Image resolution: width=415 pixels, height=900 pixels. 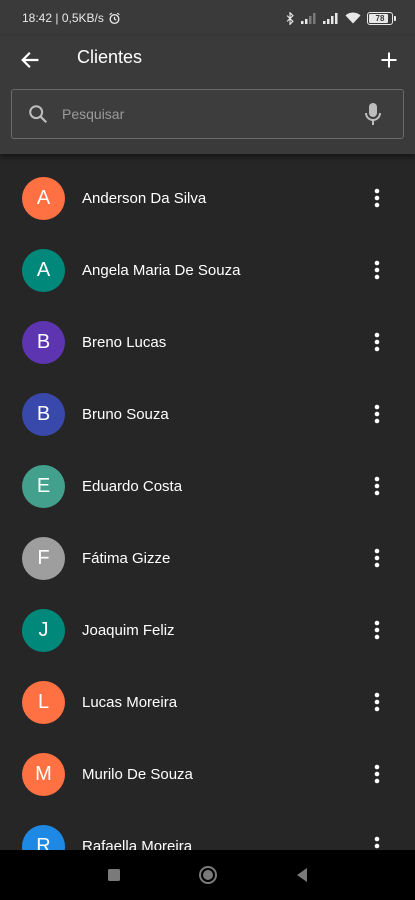 I want to click on list-item: A Angela Maria De Souza, so click(x=207, y=270).